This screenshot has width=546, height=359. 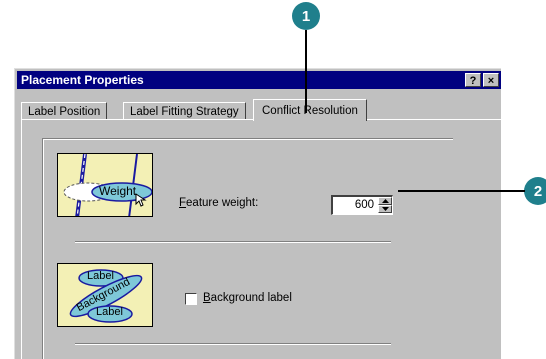 I want to click on tab-label-position: Label Position, so click(x=64, y=111).